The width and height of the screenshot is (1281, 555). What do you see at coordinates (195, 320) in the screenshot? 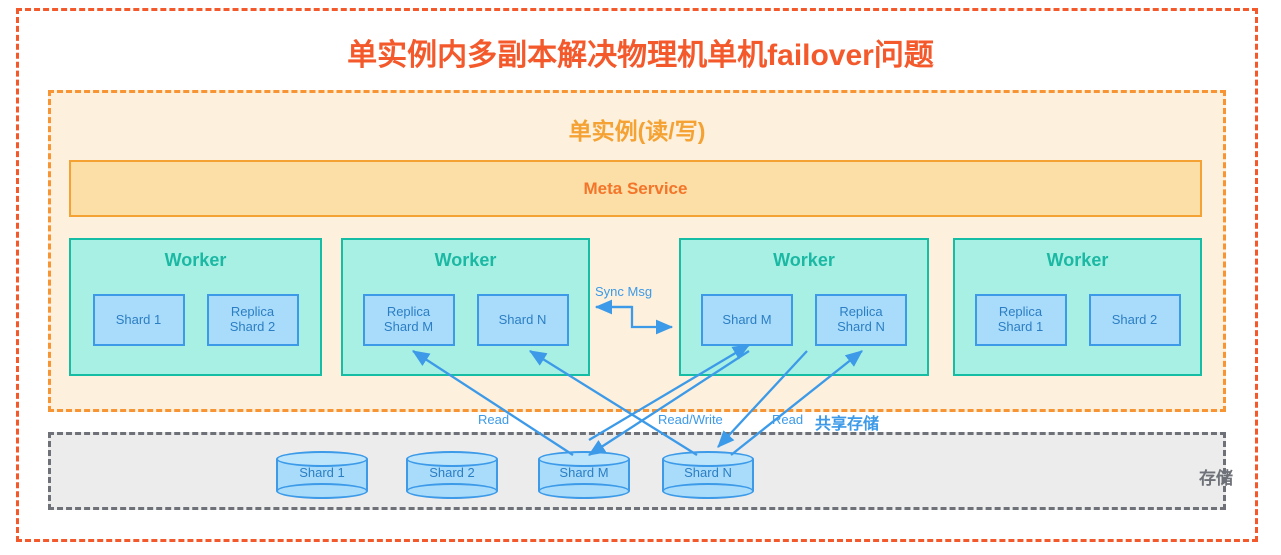
I see `worker-shard-list: Shard 1 Replica Shard 2` at bounding box center [195, 320].